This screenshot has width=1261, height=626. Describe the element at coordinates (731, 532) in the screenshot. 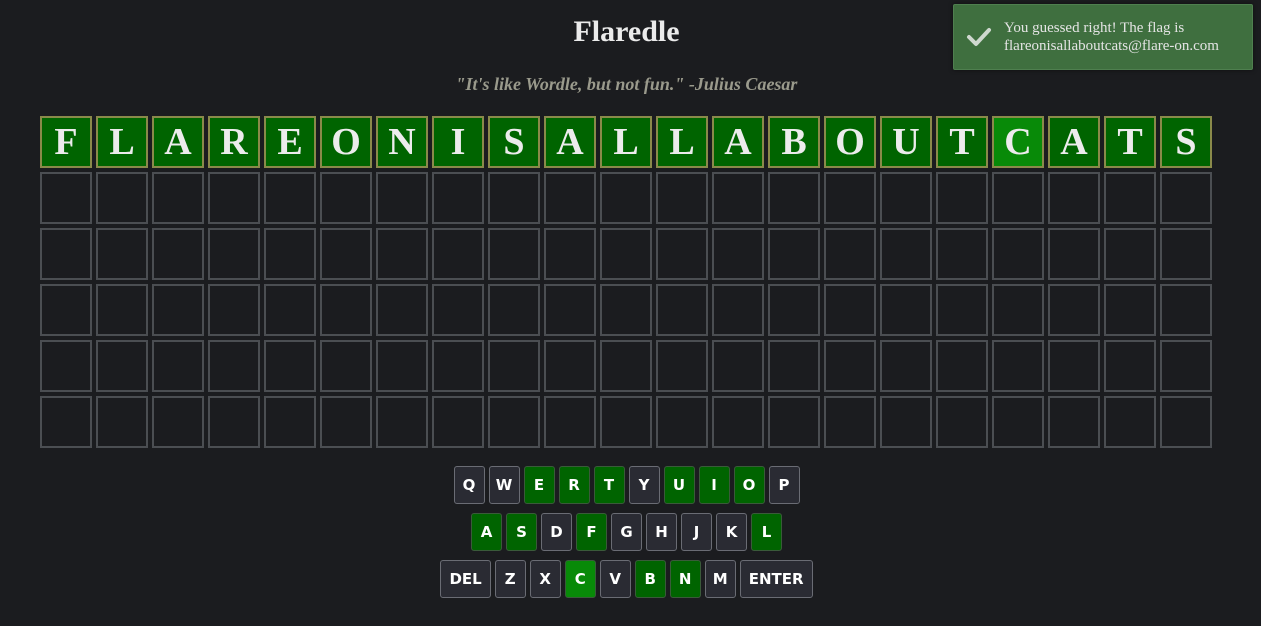

I see `key-k: K` at that location.